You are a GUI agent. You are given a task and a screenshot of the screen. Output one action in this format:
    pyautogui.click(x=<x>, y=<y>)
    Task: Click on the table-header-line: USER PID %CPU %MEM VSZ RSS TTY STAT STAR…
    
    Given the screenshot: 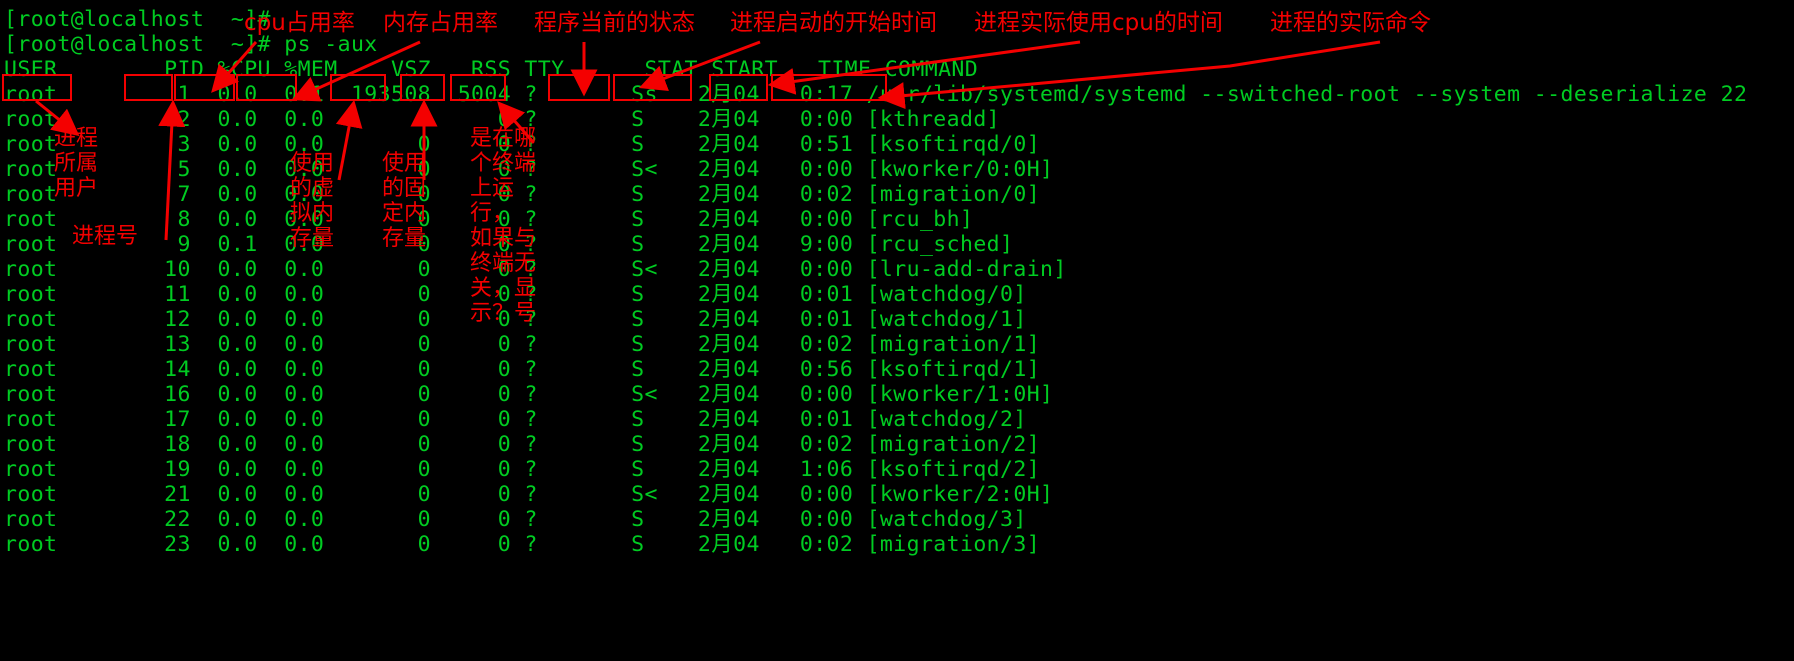 What is the action you would take?
    pyautogui.click(x=491, y=69)
    